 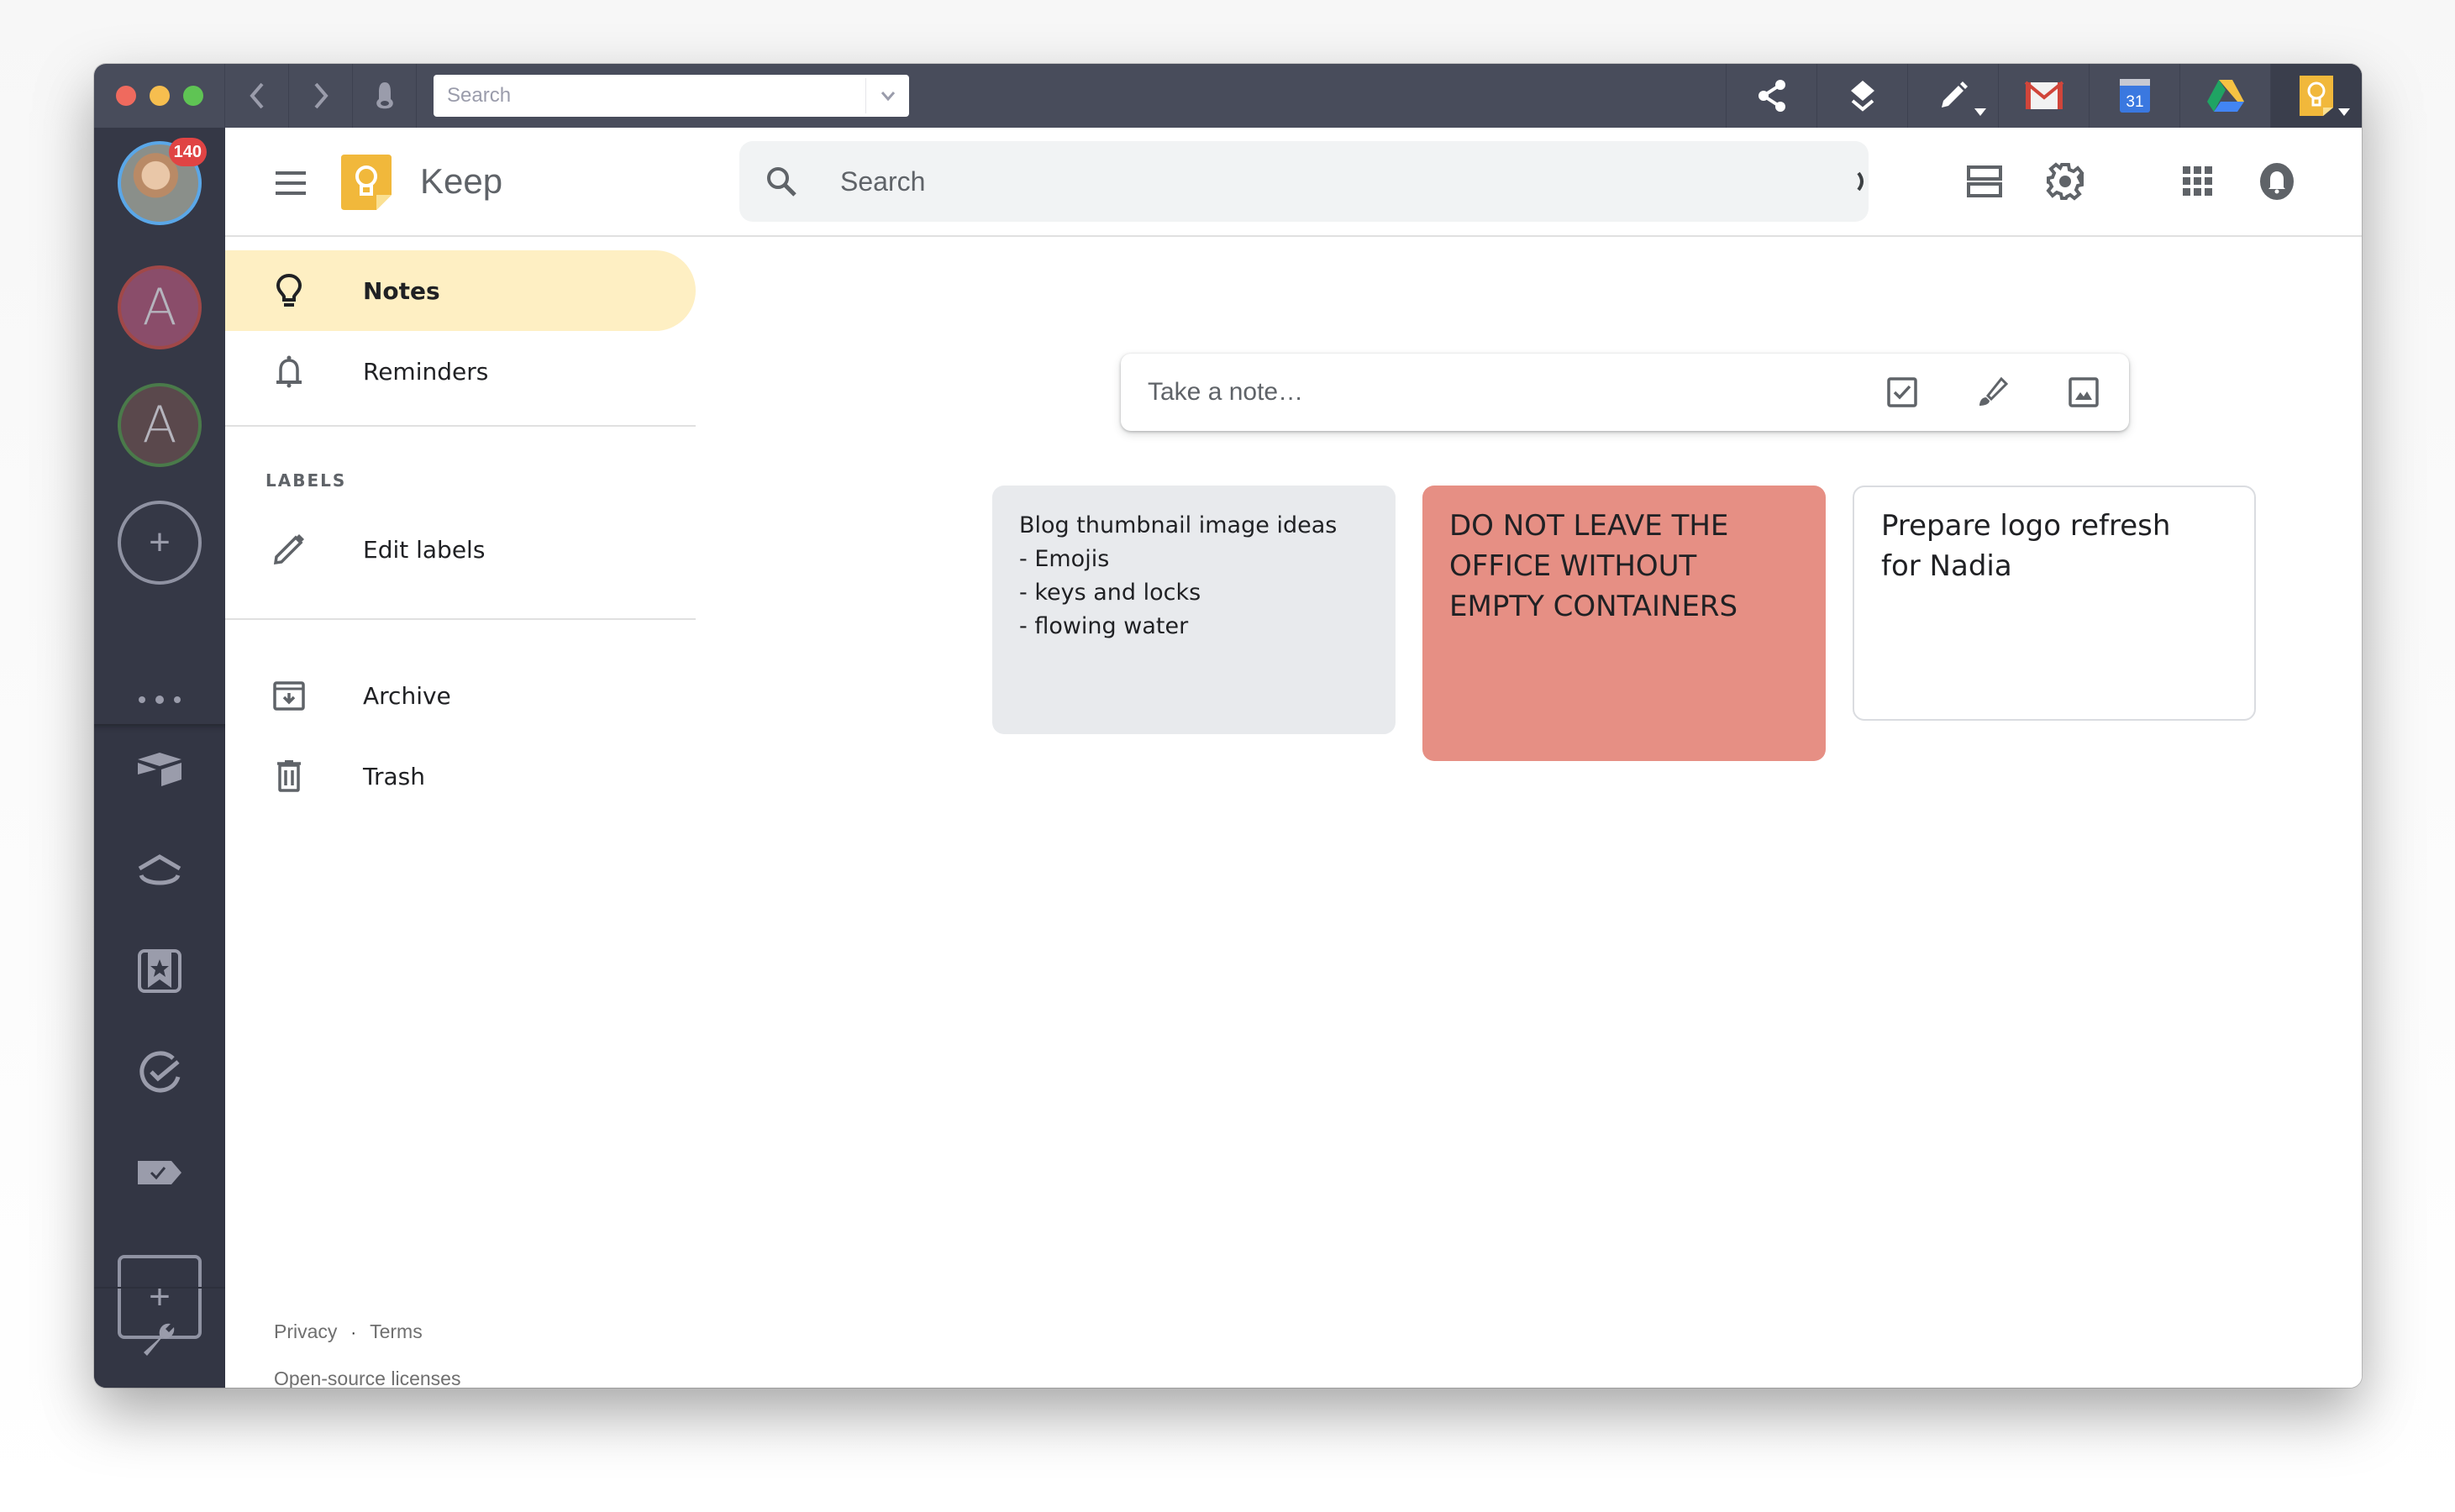 I want to click on nav-item-archive: Archive, so click(x=460, y=695).